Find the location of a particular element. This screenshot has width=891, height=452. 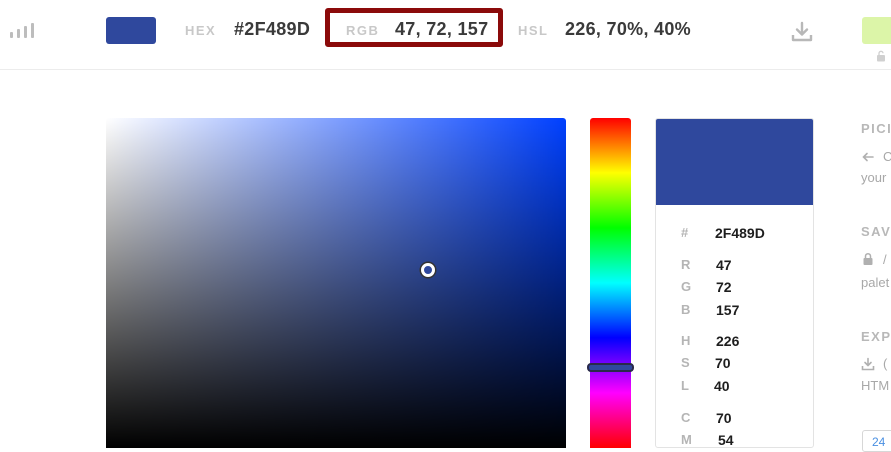

rgb-value: 47, 72, 157 is located at coordinates (441, 29).